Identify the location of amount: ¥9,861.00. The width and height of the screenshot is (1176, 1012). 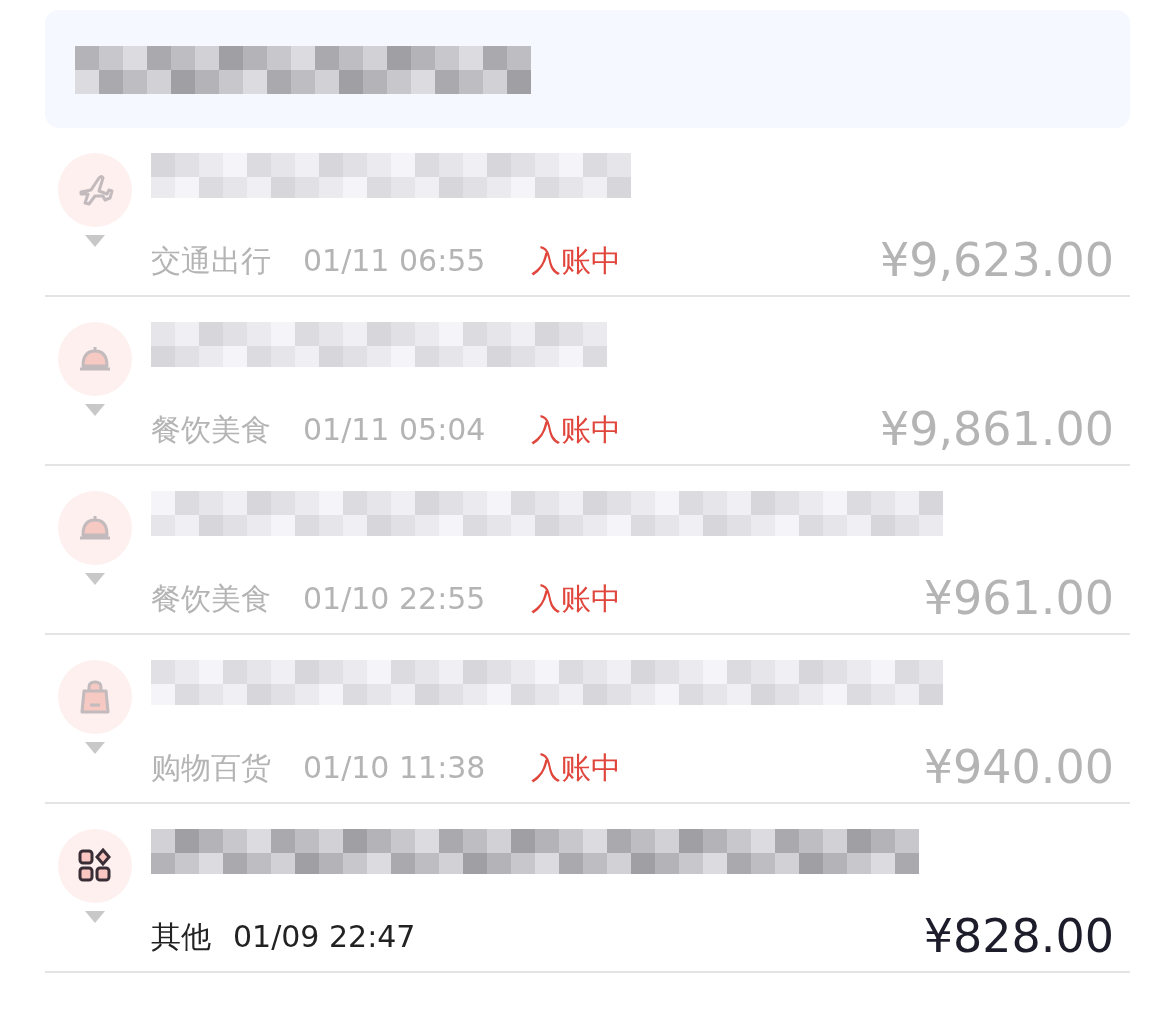
(996, 429).